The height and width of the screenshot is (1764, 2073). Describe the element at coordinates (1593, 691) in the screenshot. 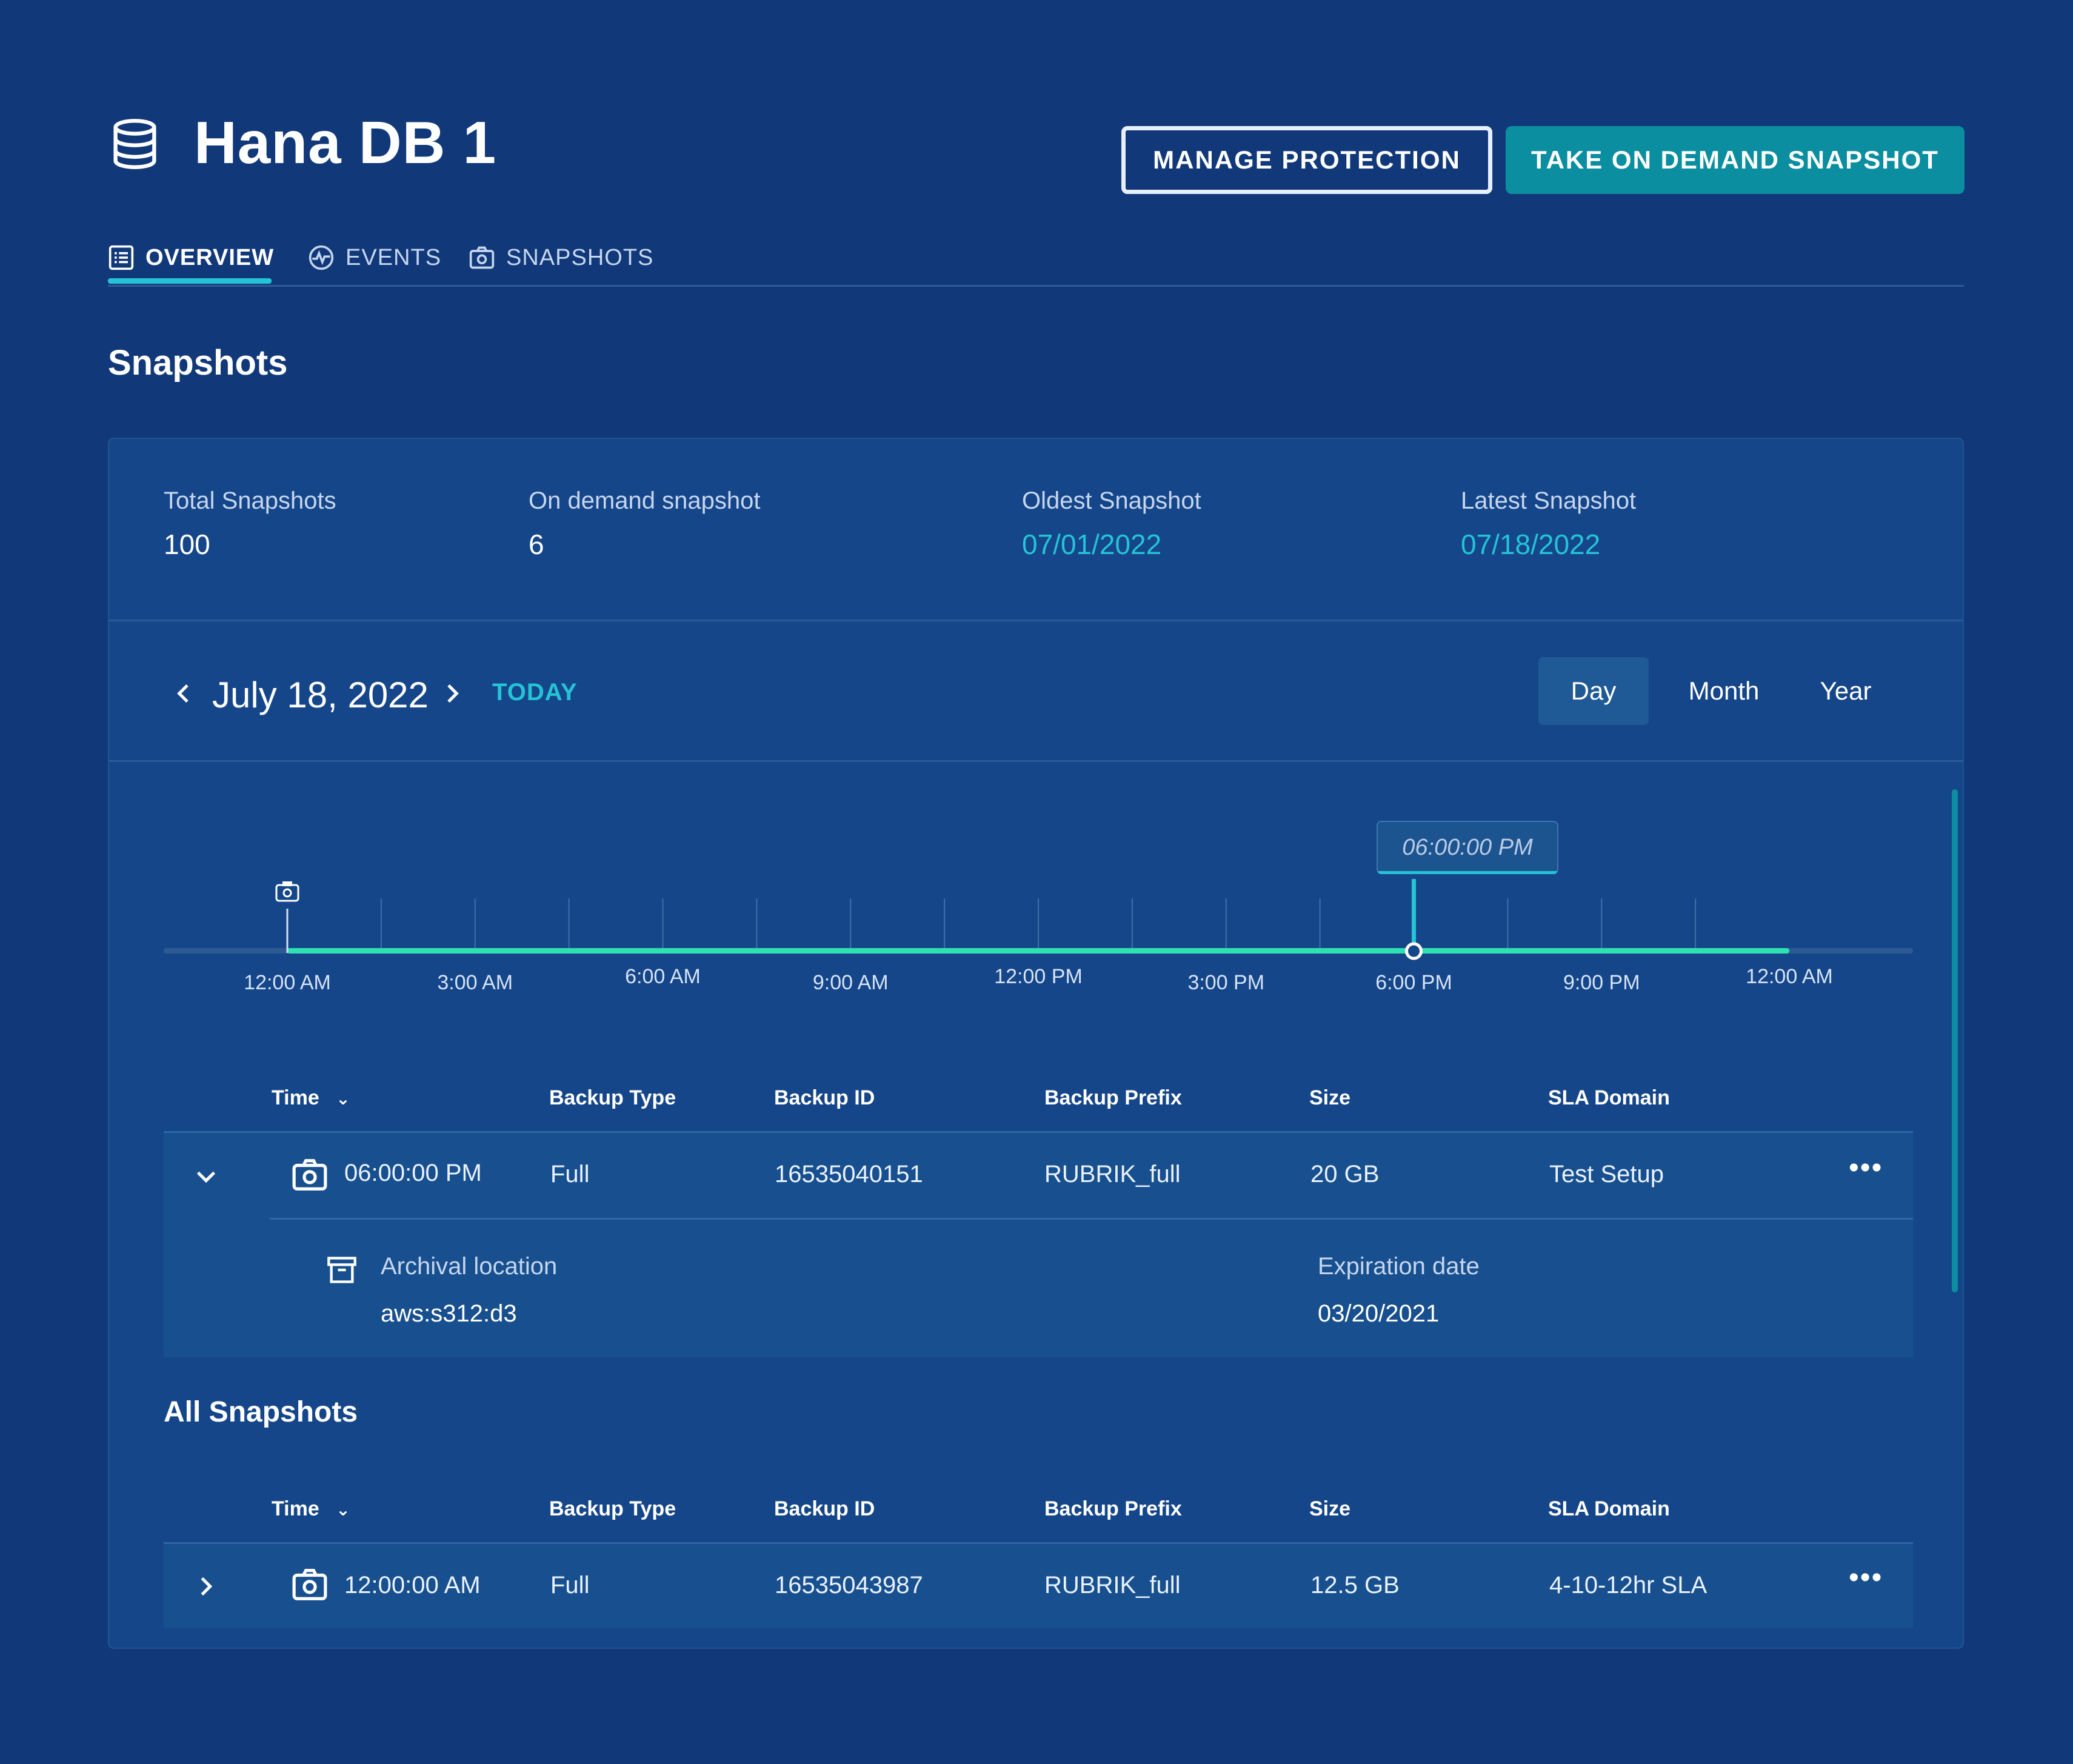

I see `range-day: Day` at that location.